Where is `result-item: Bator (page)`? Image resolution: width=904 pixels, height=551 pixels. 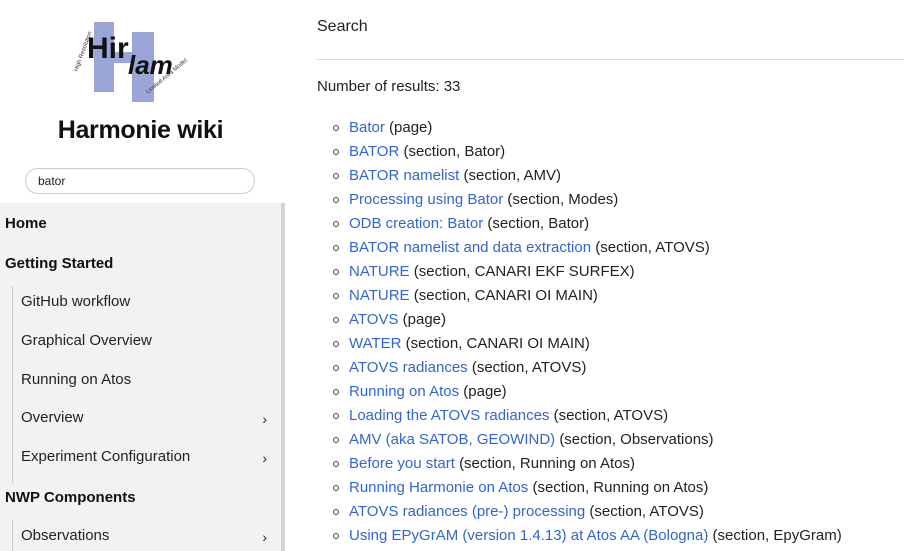 result-item: Bator (page) is located at coordinates (579, 130).